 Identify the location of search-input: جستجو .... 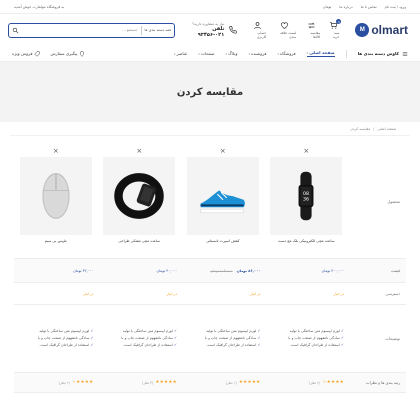
(79, 30).